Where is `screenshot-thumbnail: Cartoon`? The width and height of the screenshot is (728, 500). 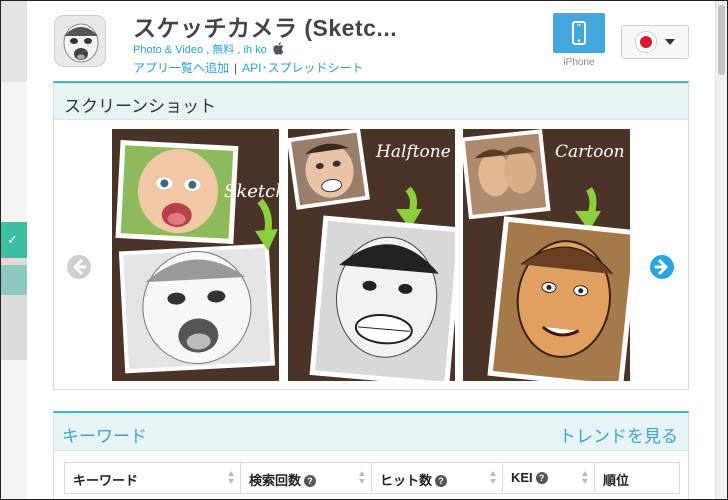 screenshot-thumbnail: Cartoon is located at coordinates (546, 255).